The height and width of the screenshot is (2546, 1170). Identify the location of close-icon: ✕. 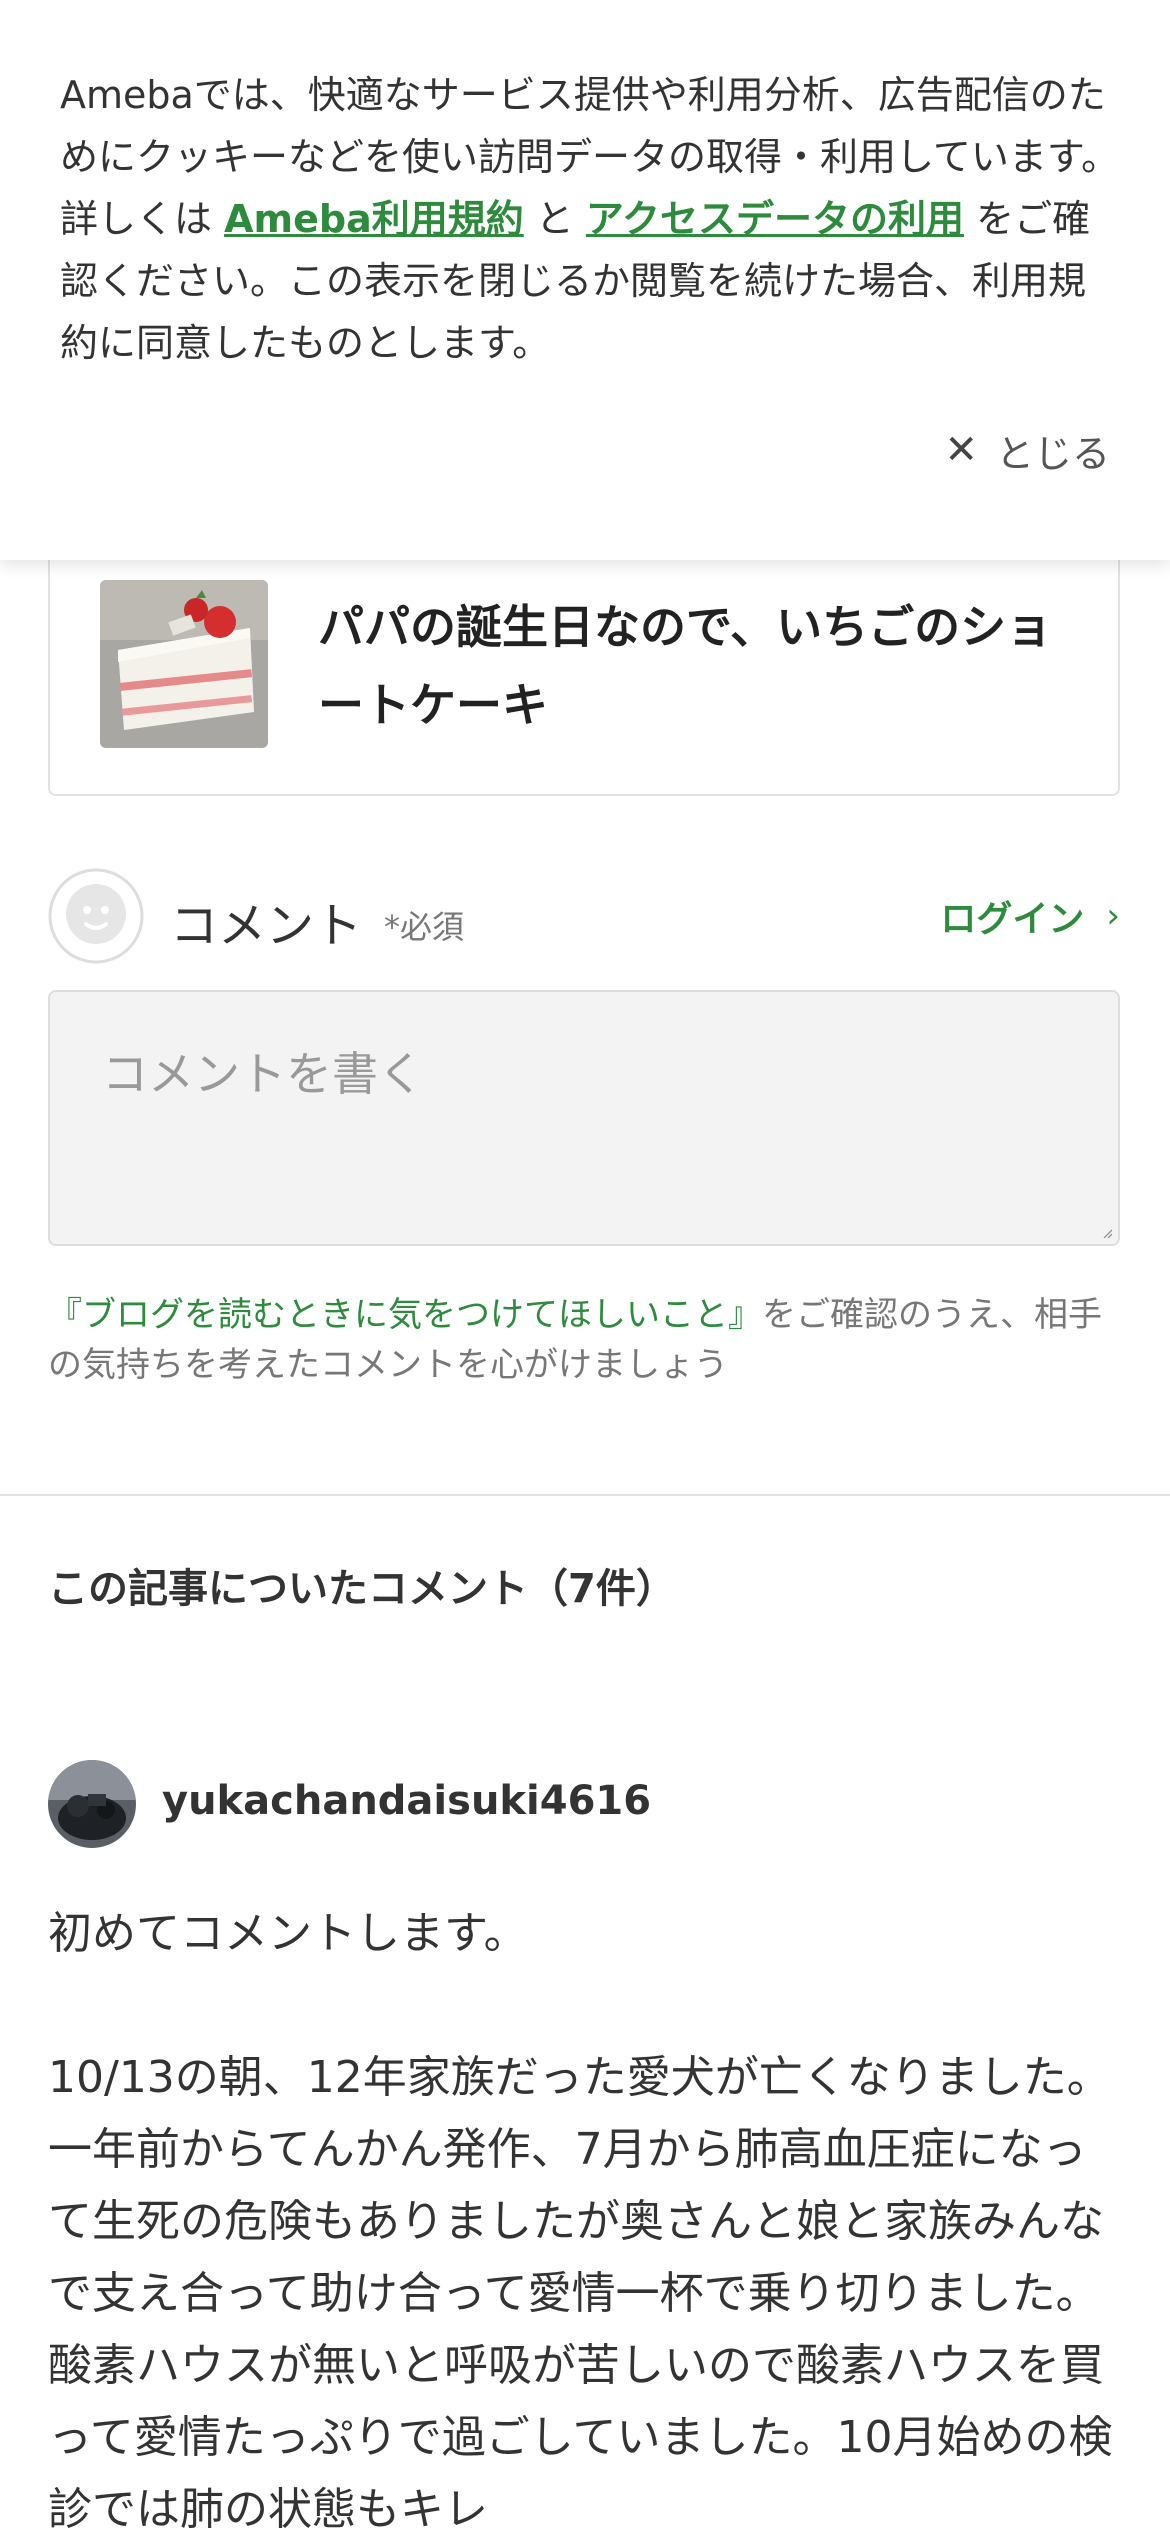
(961, 450).